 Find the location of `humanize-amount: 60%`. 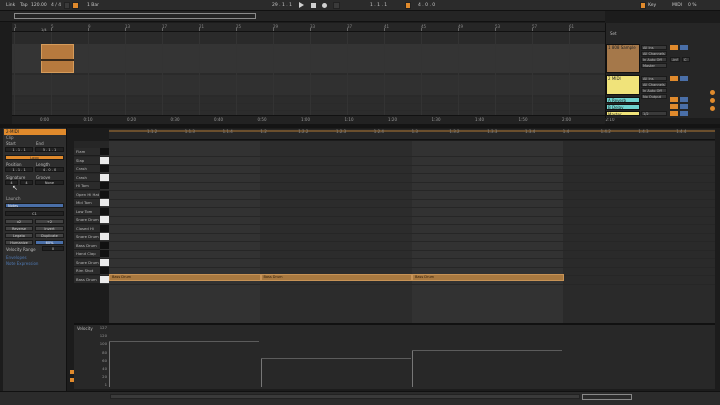

humanize-amount: 60% is located at coordinates (49, 242).